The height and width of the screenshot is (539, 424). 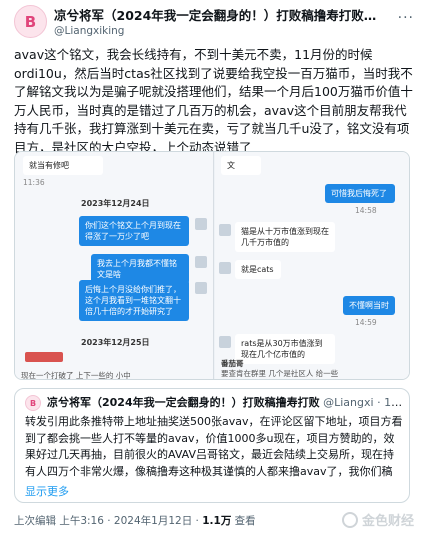 I want to click on view-count: 1.1万, so click(x=217, y=521).